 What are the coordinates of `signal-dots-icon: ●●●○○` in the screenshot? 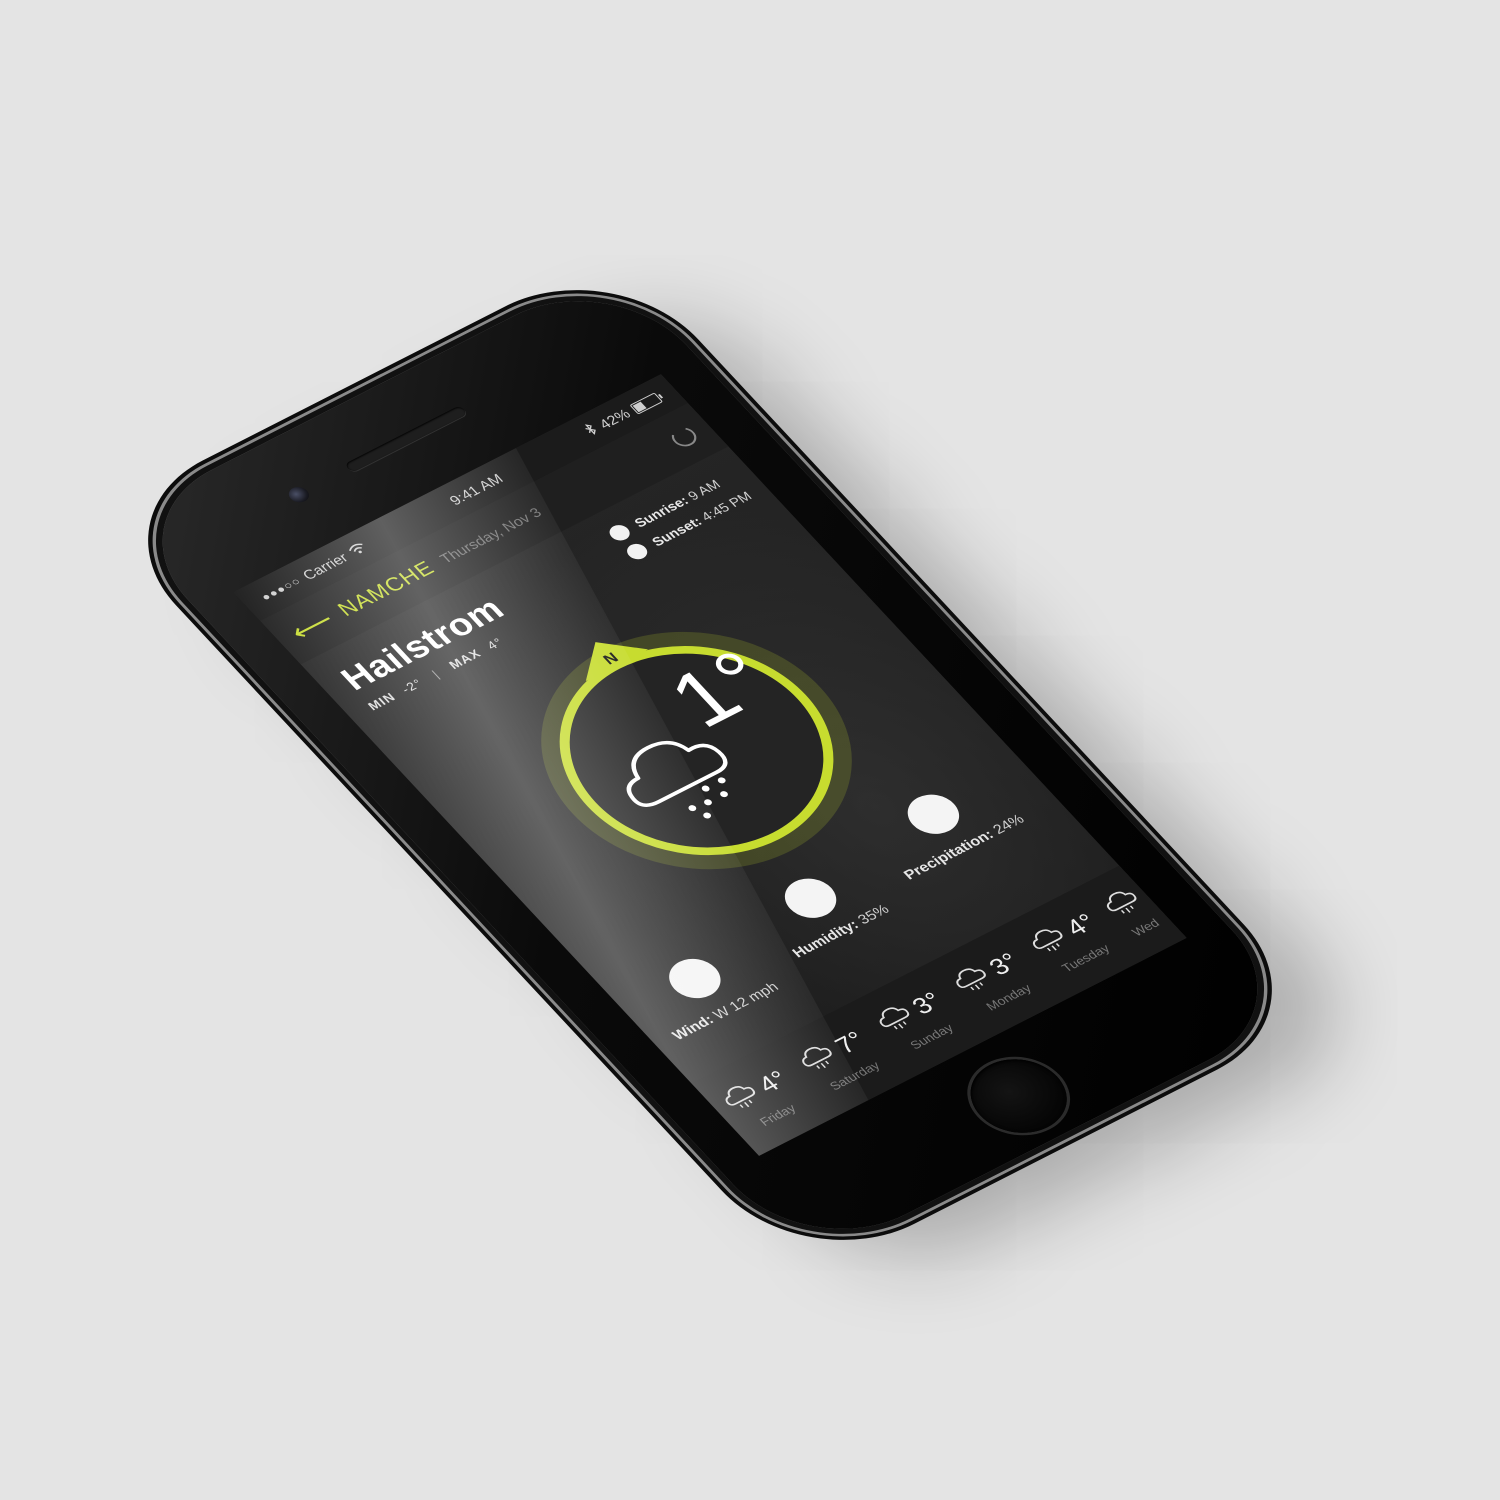 It's located at (281, 589).